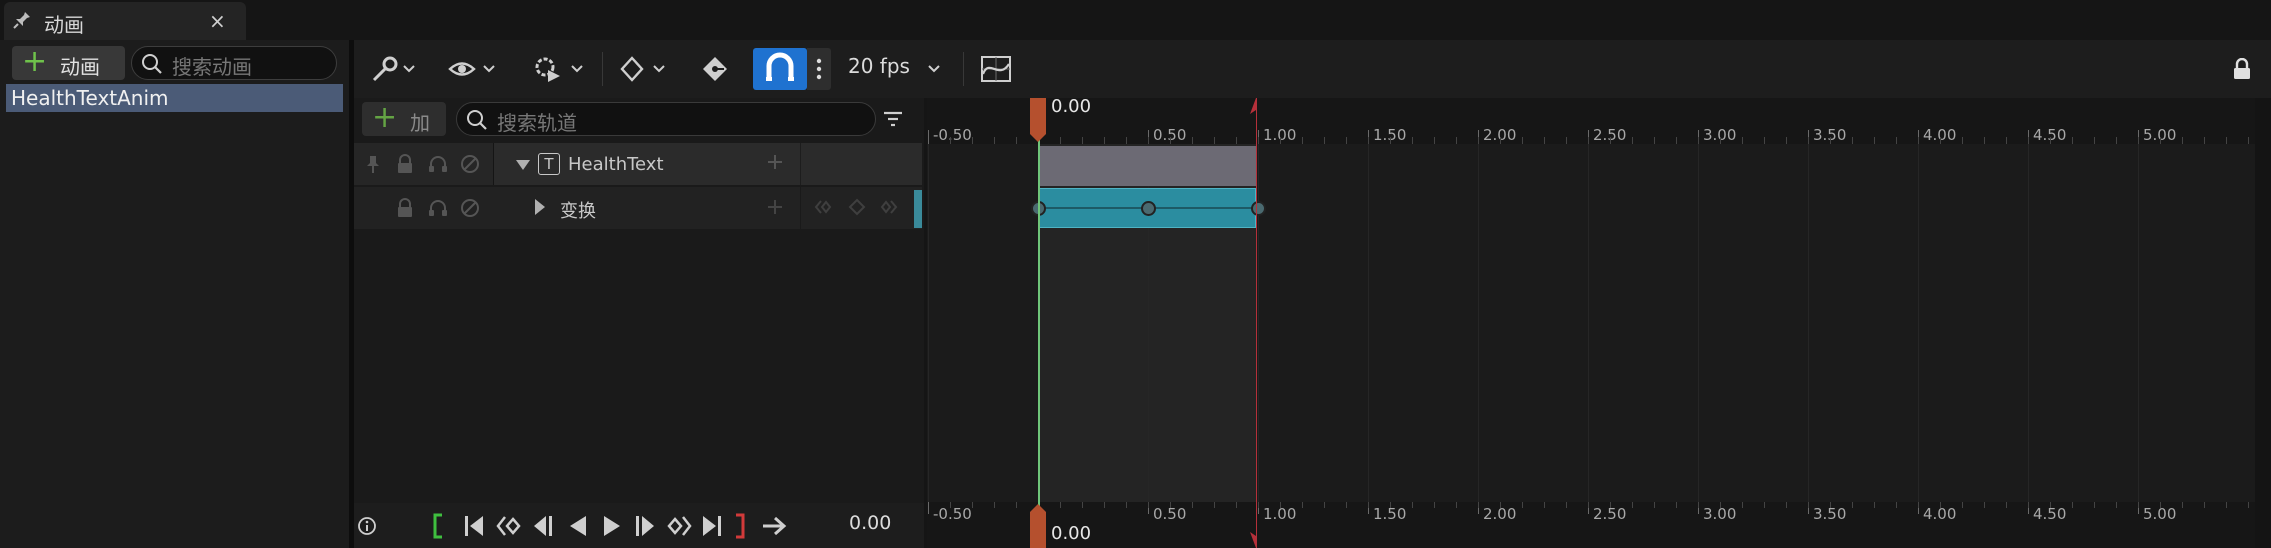  I want to click on end-marker-handle-bottom, so click(1254, 540).